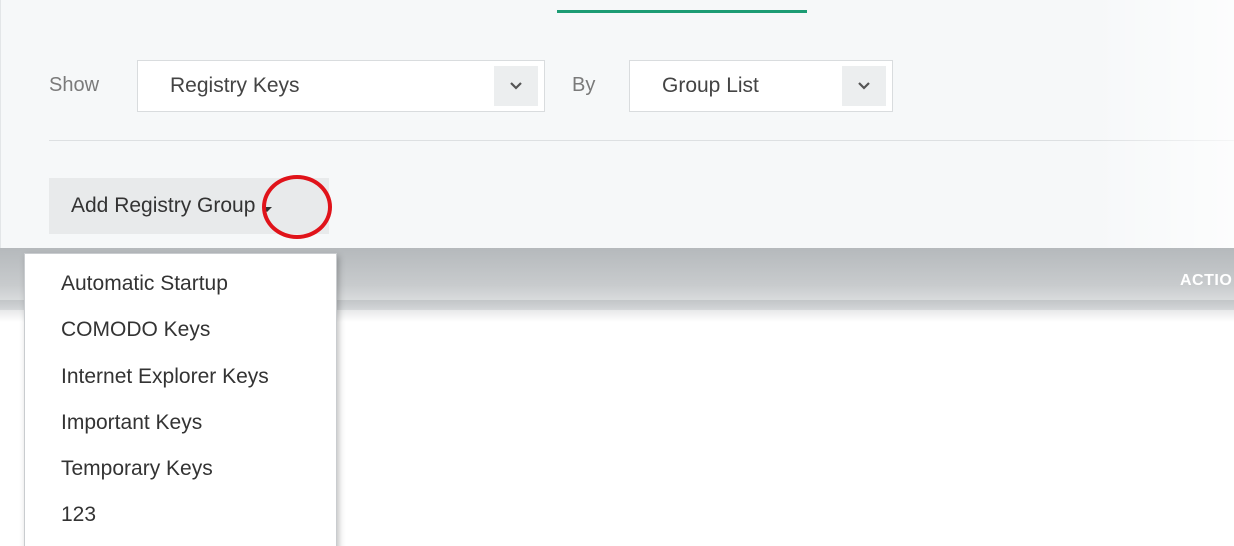 The height and width of the screenshot is (546, 1234). Describe the element at coordinates (74, 85) in the screenshot. I see `show-label: Show` at that location.